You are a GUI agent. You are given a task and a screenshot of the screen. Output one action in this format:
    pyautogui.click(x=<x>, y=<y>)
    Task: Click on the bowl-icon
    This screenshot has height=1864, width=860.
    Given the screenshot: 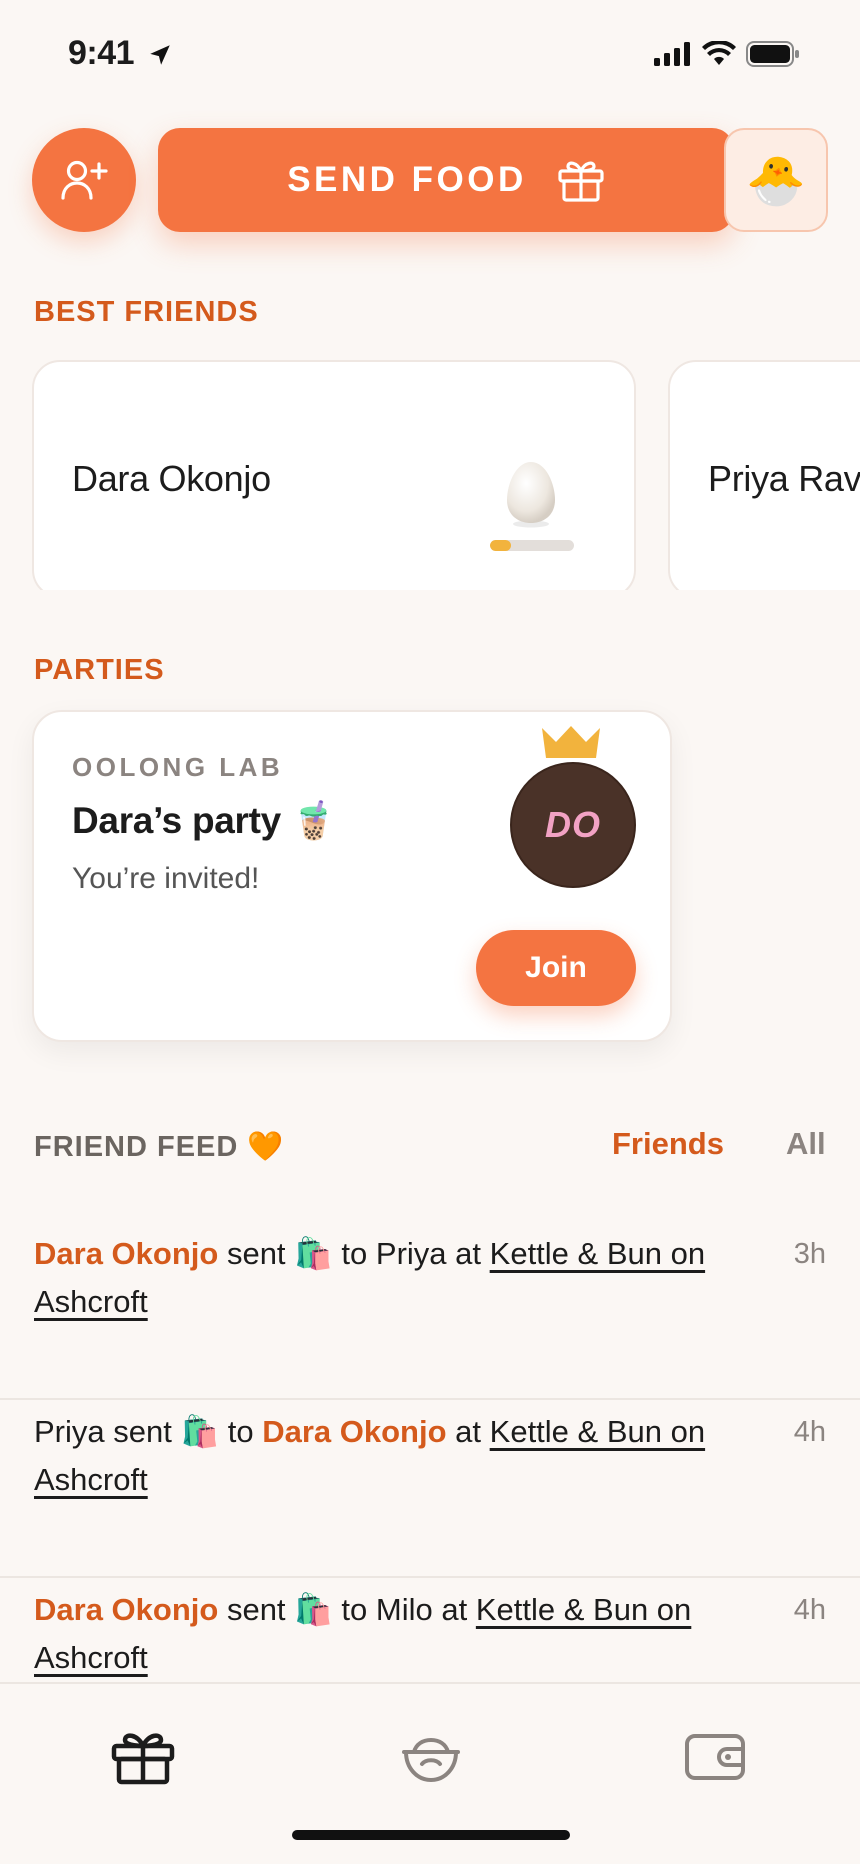 What is the action you would take?
    pyautogui.click(x=431, y=1760)
    